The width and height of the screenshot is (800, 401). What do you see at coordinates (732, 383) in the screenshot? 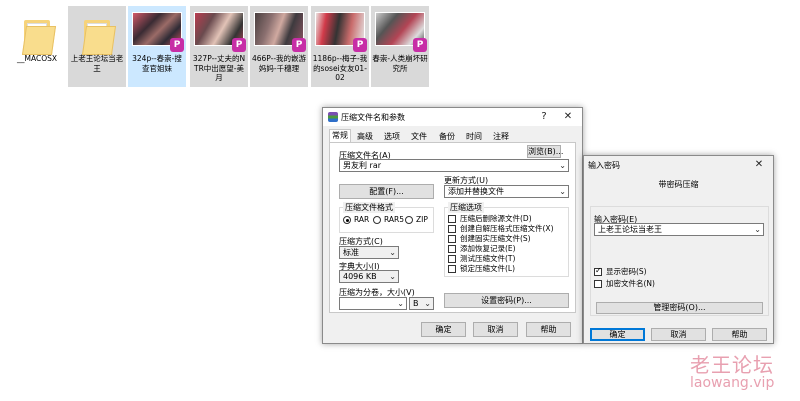
I see `watermark-url: laowang.vip` at bounding box center [732, 383].